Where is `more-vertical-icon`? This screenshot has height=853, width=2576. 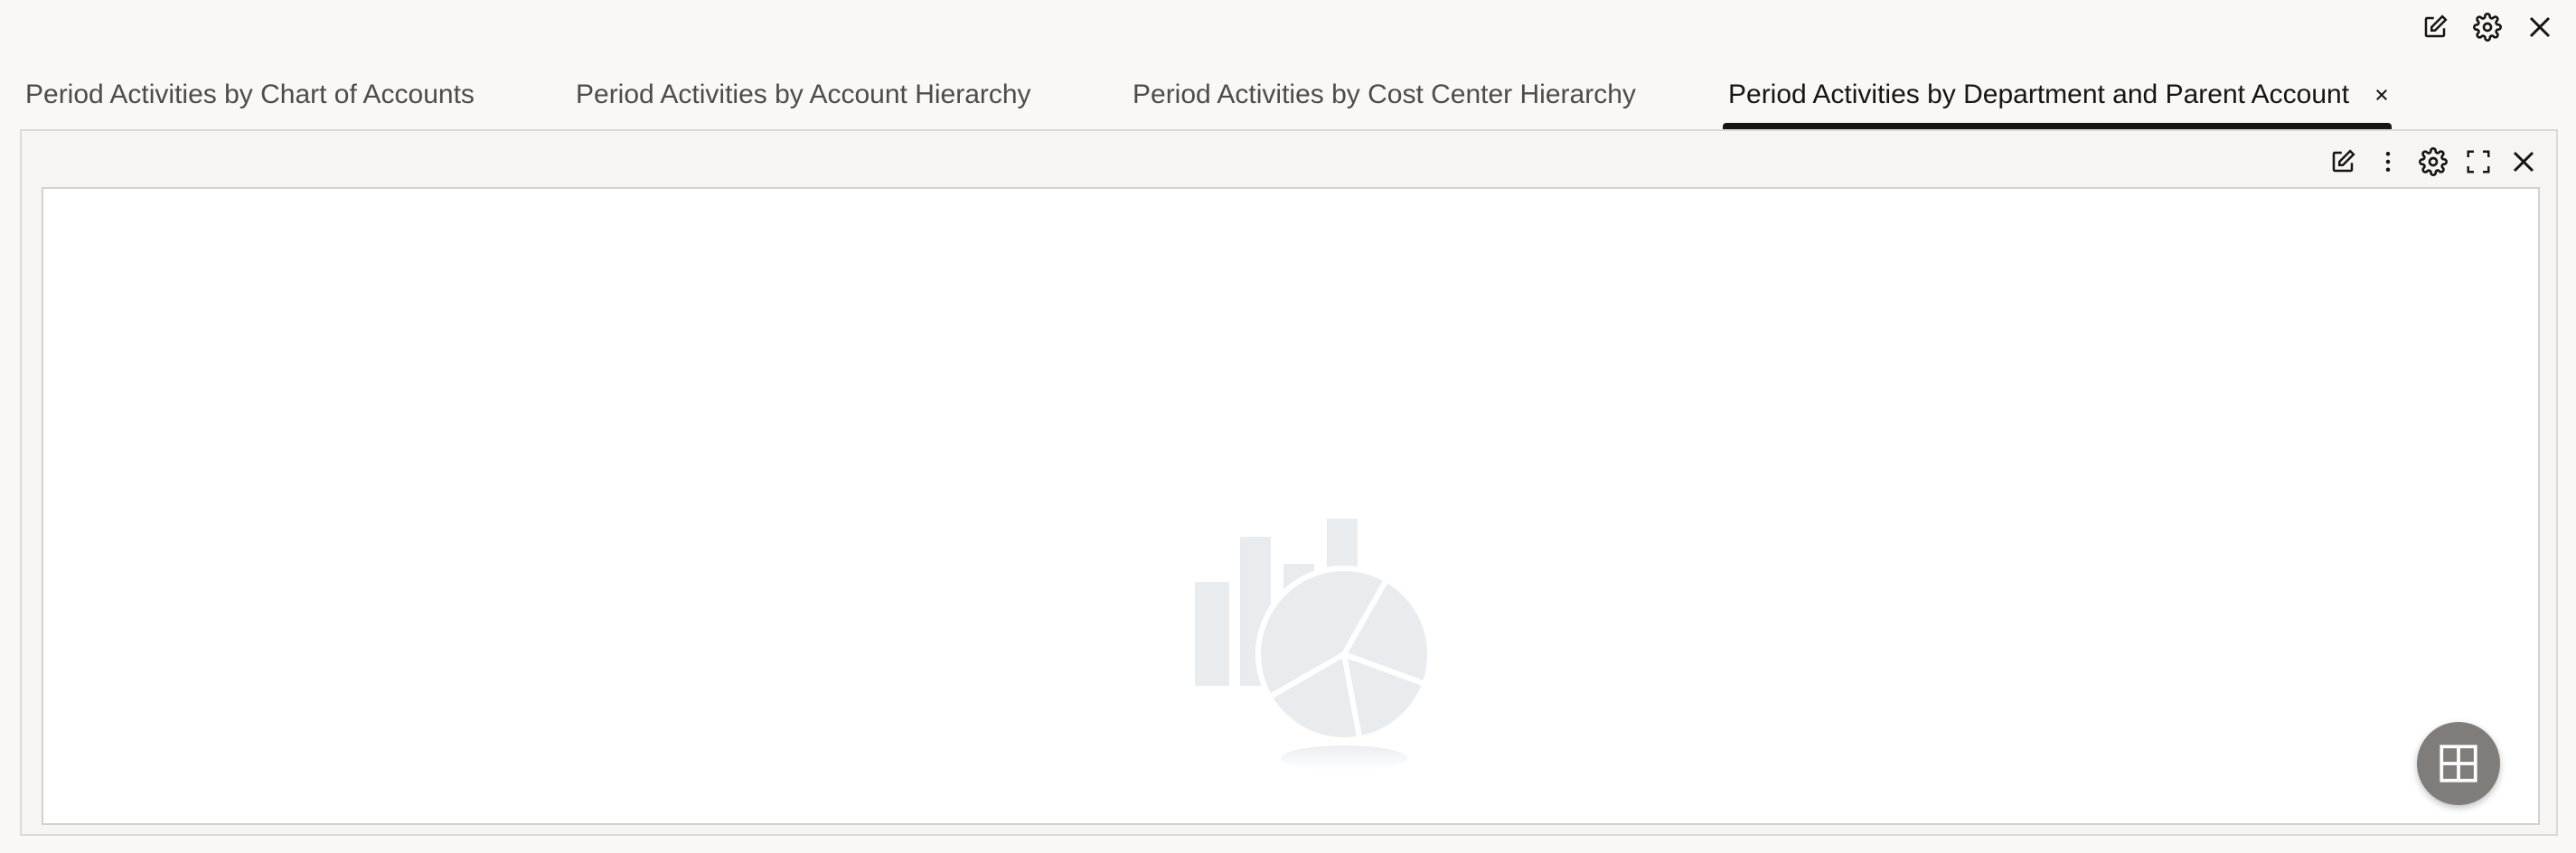
more-vertical-icon is located at coordinates (2388, 162).